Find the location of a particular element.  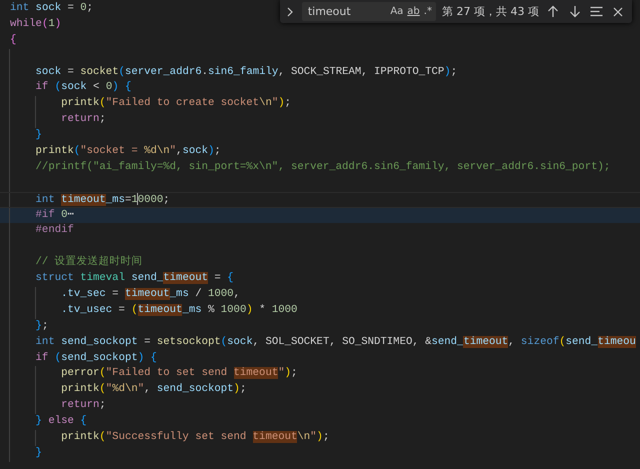

code-line: //printf("ai_family=%d, sin_port=%x\n", server_addr6.sin6_family, server_addr6.sin6_port); is located at coordinates (322, 166).